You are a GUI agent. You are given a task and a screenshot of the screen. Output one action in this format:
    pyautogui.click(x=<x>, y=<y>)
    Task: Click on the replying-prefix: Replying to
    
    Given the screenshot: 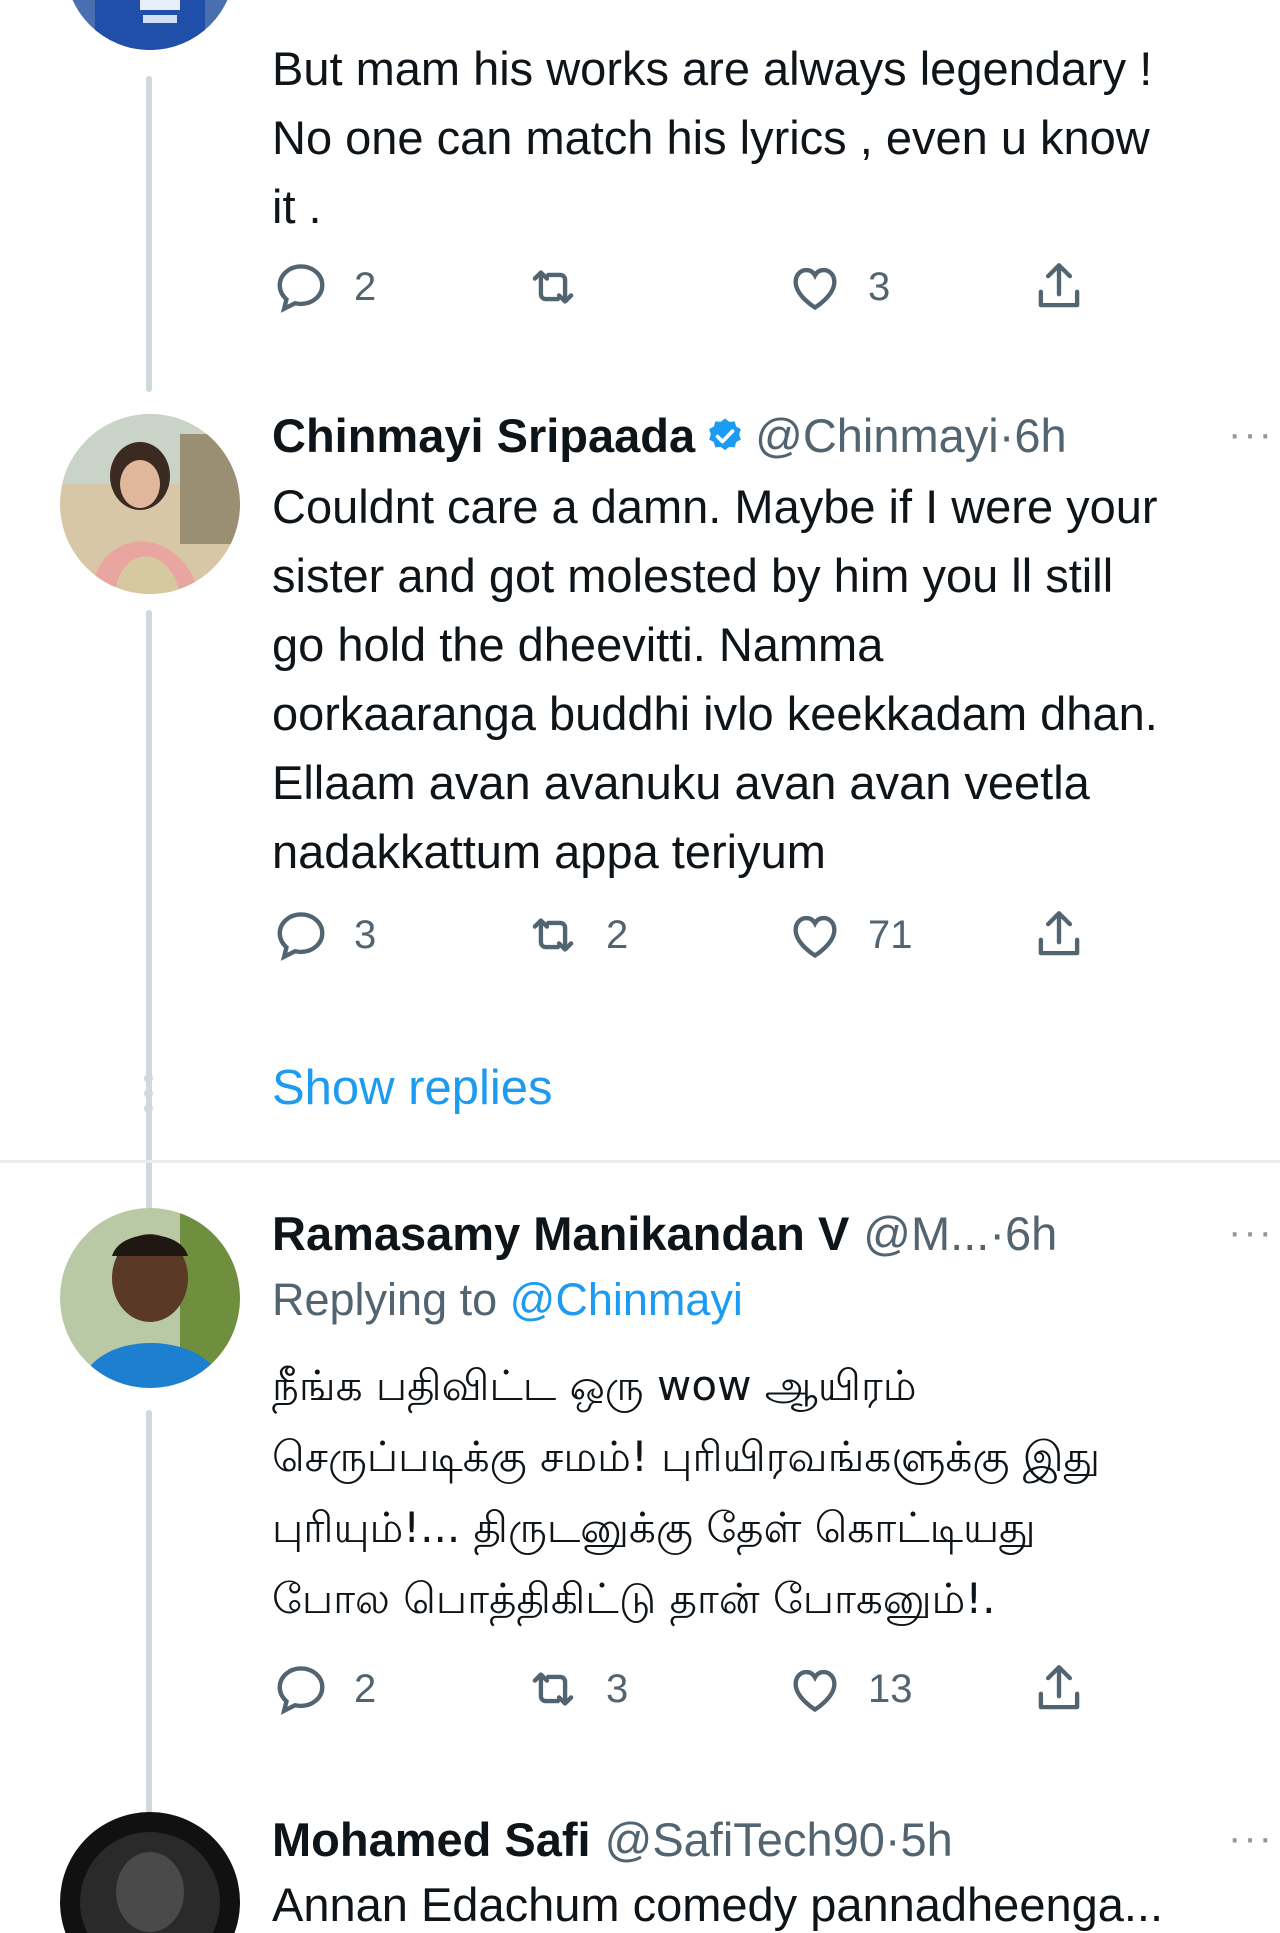 What is the action you would take?
    pyautogui.click(x=391, y=1299)
    